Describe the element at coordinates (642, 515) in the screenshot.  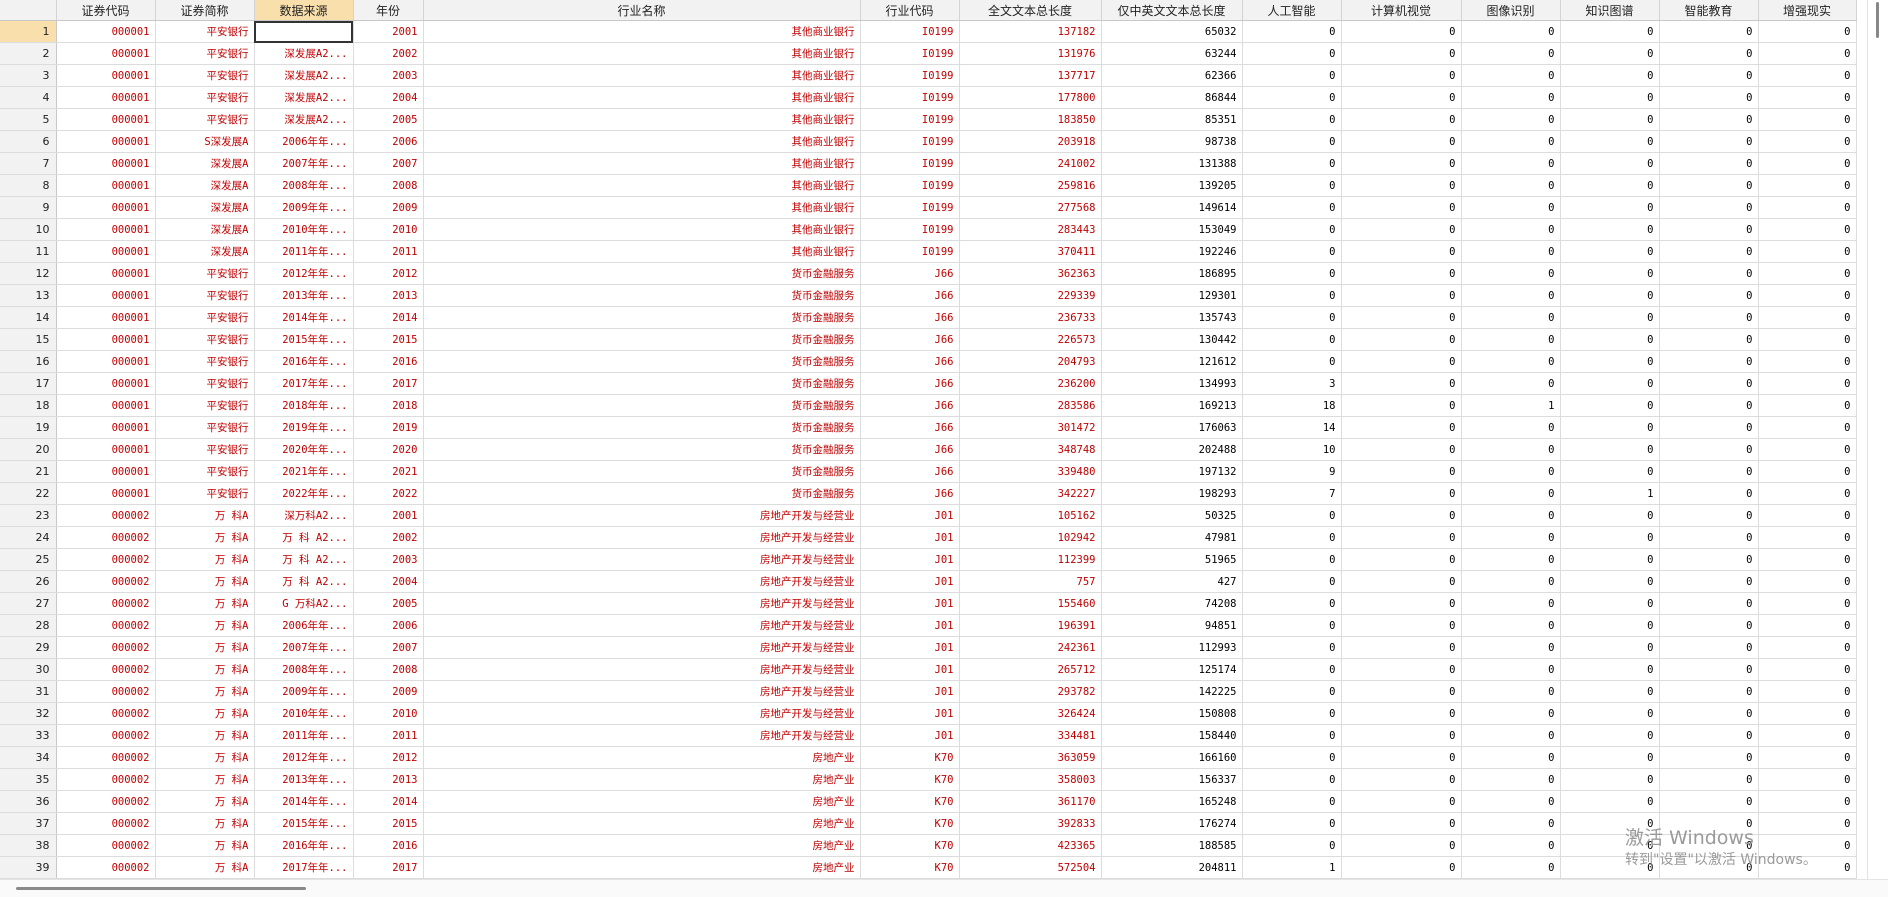
I see `table-cell: 房地产开发与经营业` at that location.